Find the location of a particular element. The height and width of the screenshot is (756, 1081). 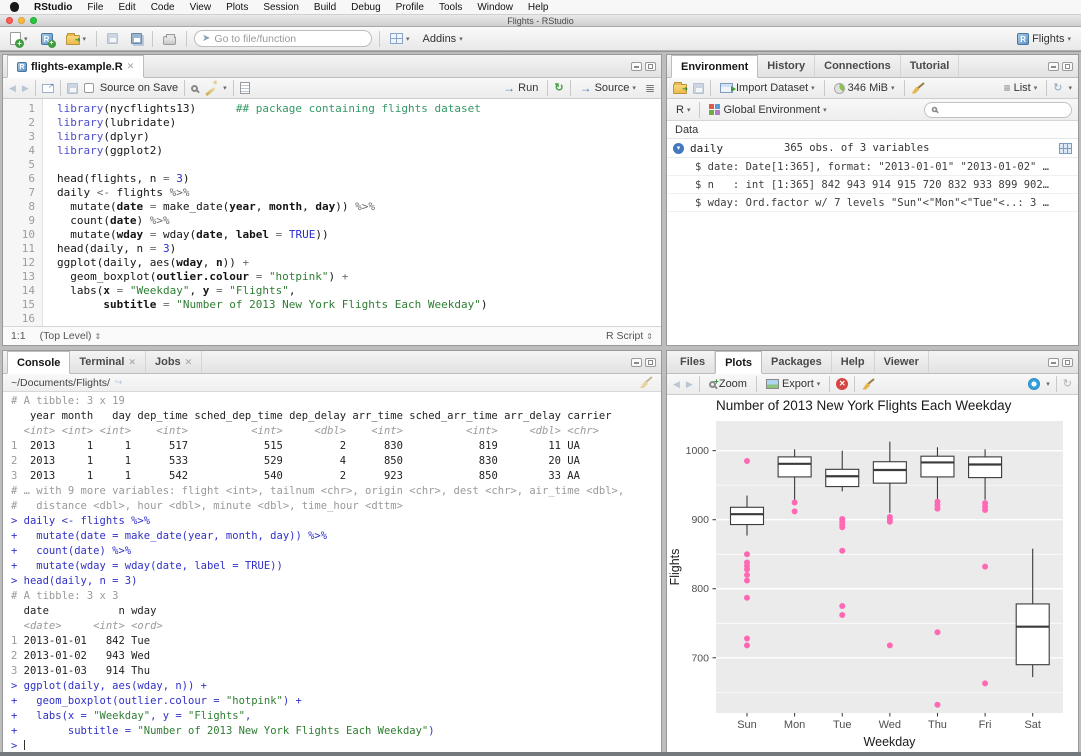

menu-item: Profile is located at coordinates (410, 7).